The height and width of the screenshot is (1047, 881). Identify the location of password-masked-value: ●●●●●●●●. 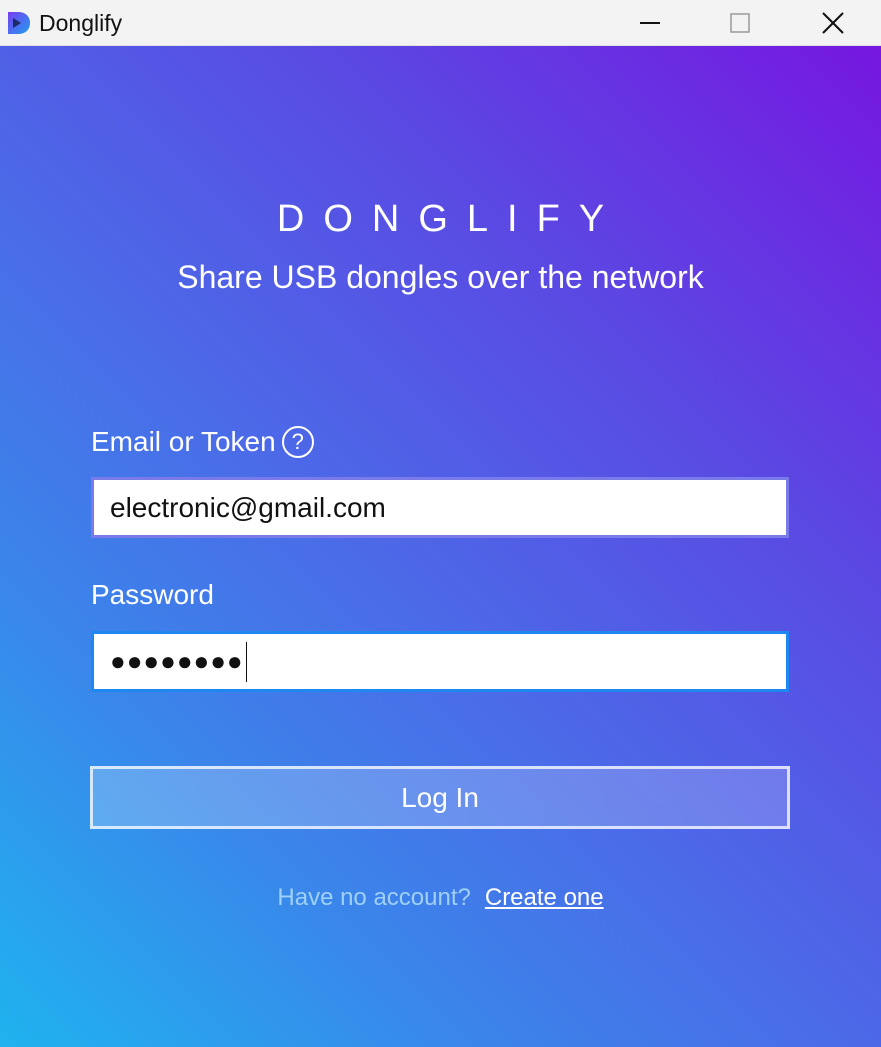
(177, 661).